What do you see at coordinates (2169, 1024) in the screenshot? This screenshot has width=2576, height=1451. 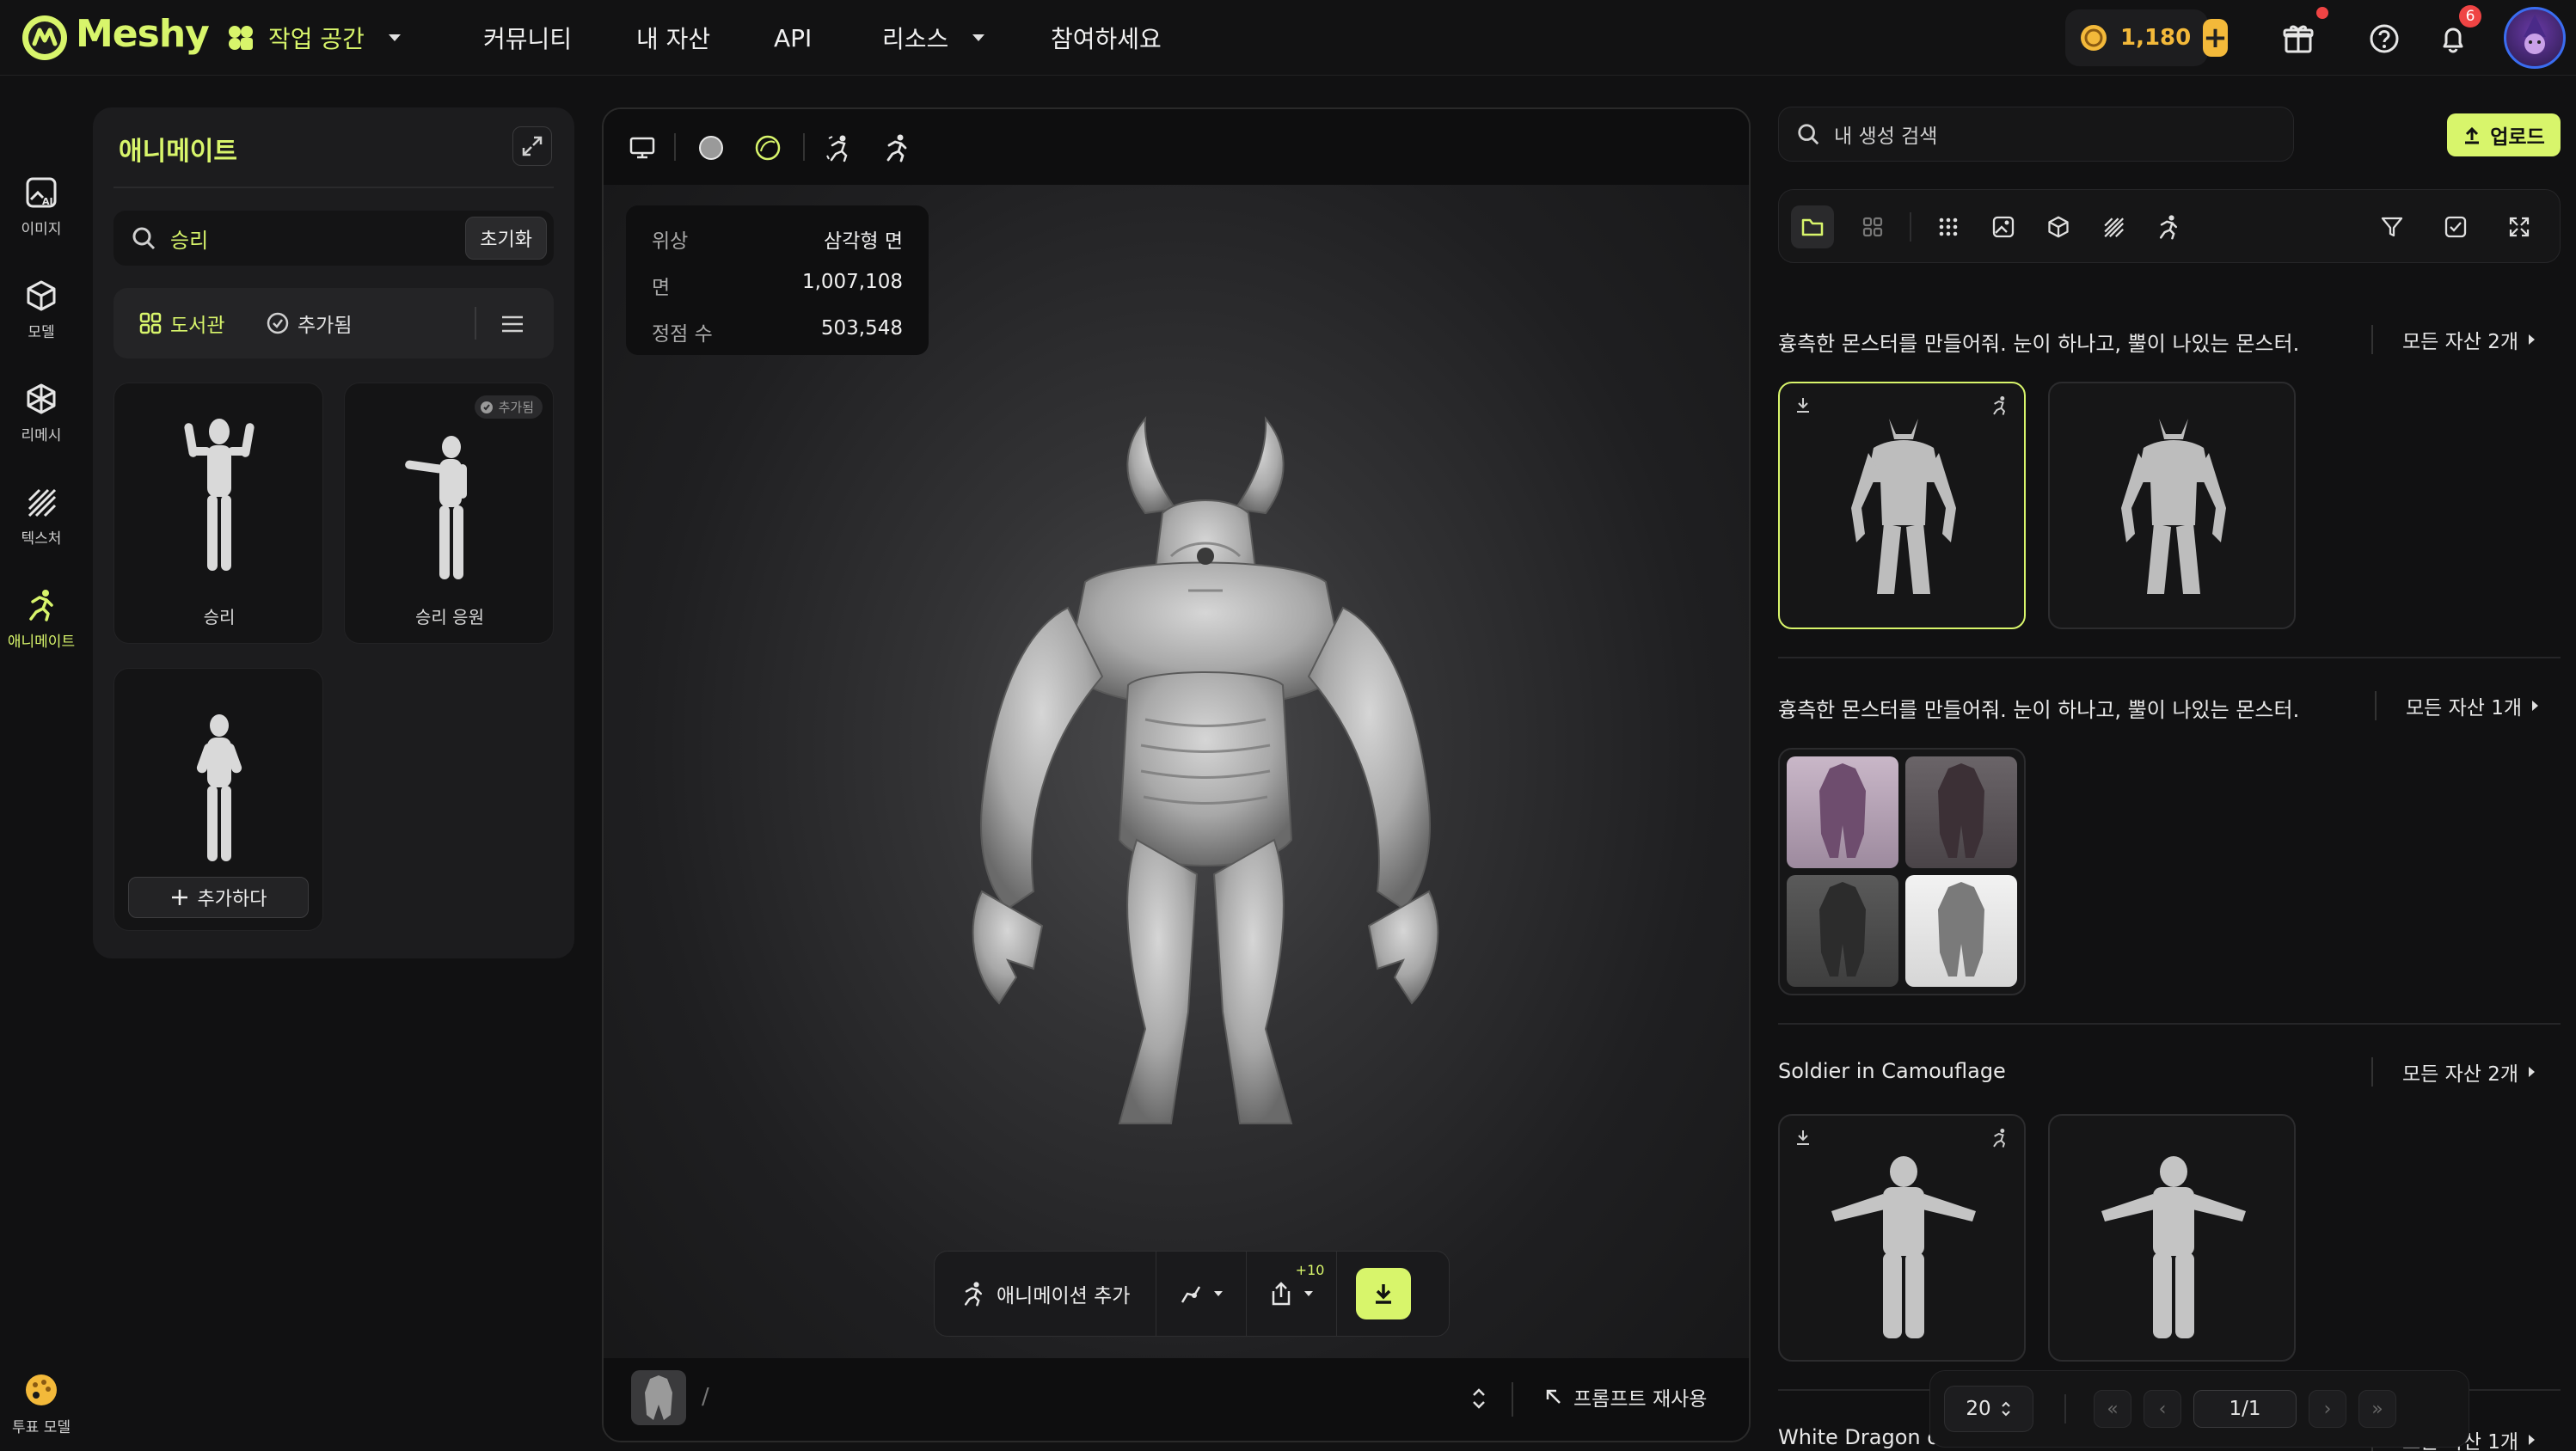 I see `group-divider` at bounding box center [2169, 1024].